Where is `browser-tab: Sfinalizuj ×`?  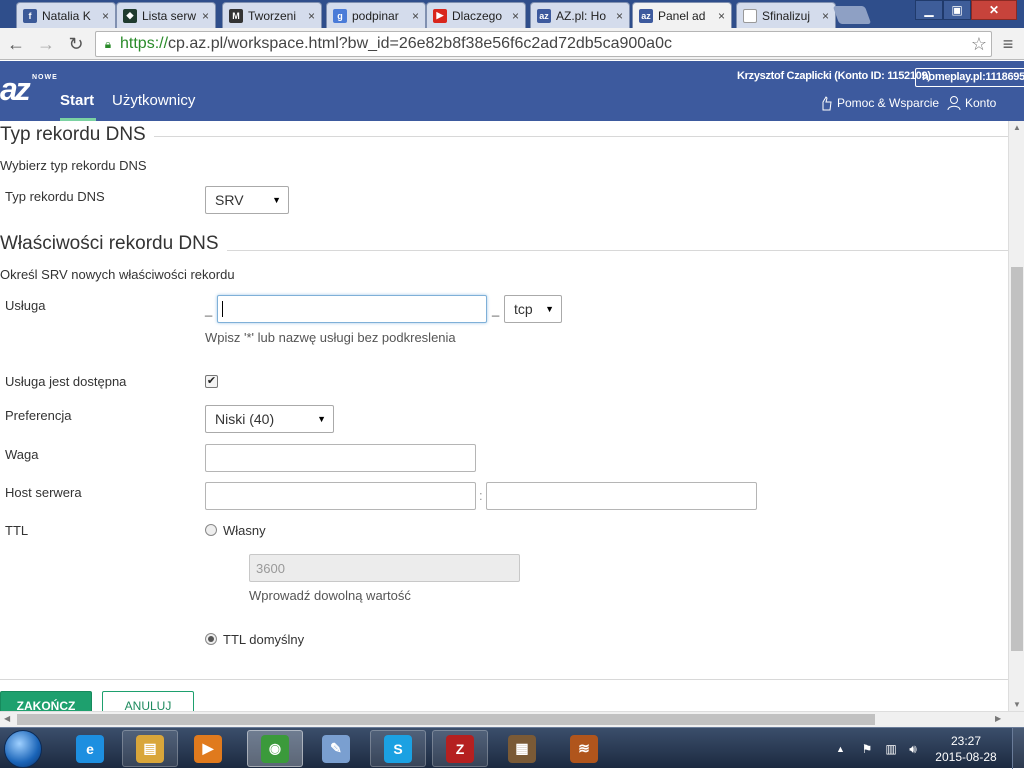 browser-tab: Sfinalizuj × is located at coordinates (786, 15).